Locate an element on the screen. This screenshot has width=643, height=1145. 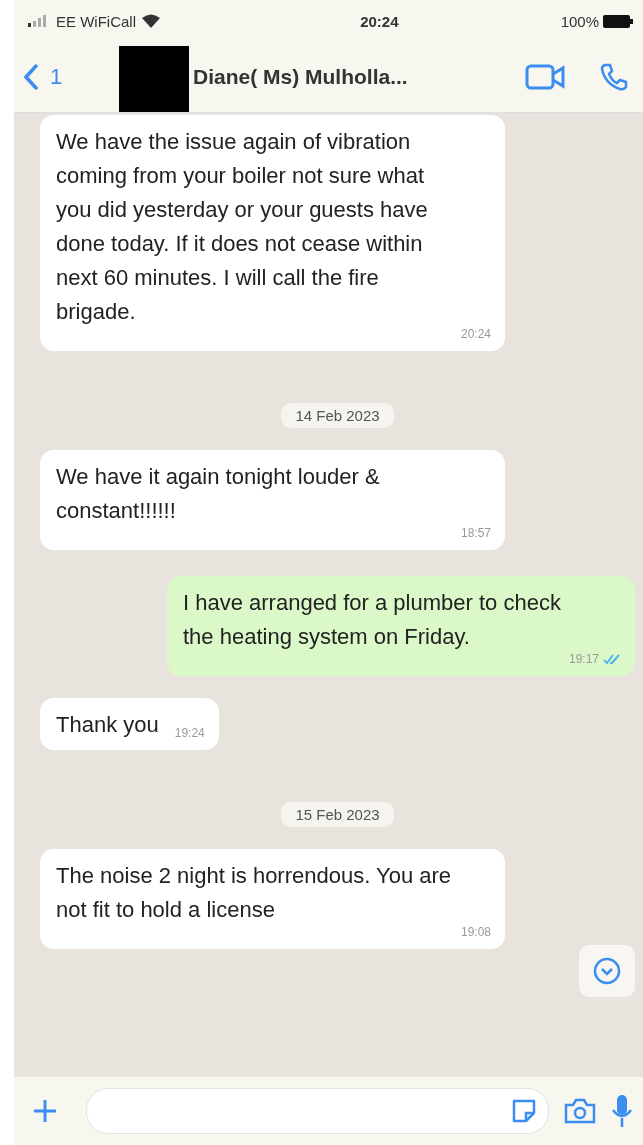
video-call-button is located at coordinates (545, 77).